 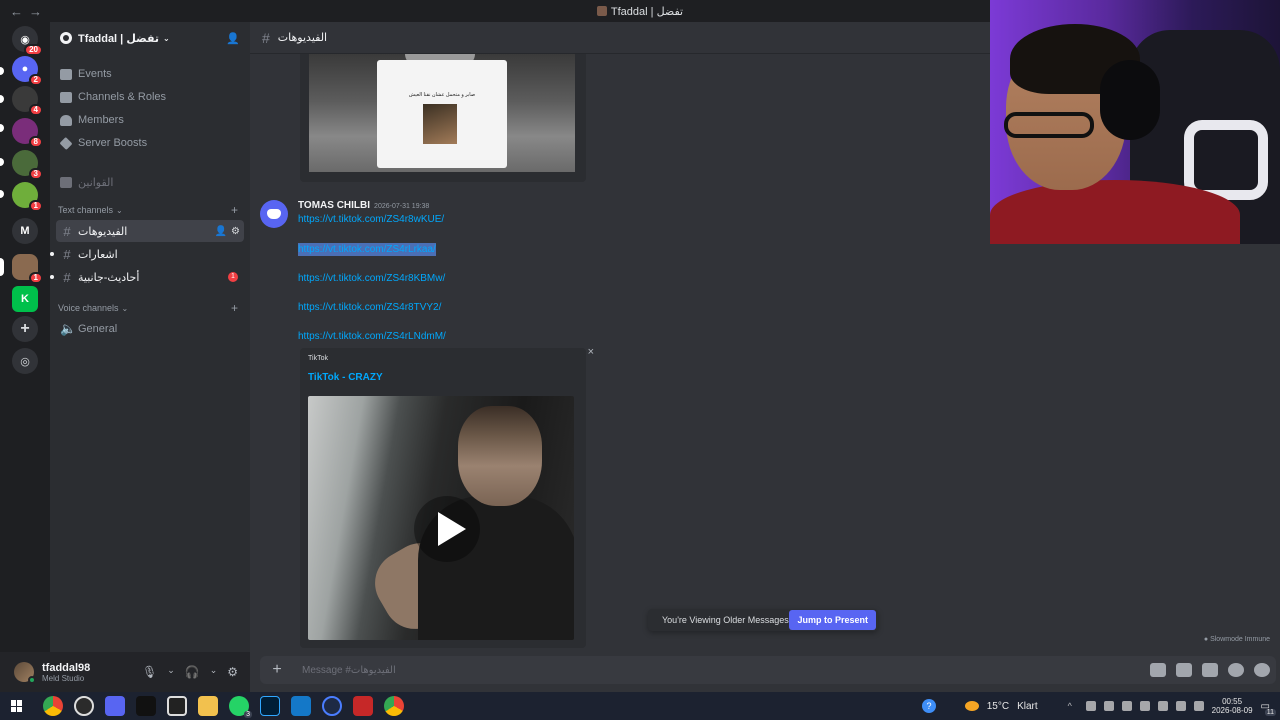 What do you see at coordinates (1162, 706) in the screenshot?
I see `wifi-icon` at bounding box center [1162, 706].